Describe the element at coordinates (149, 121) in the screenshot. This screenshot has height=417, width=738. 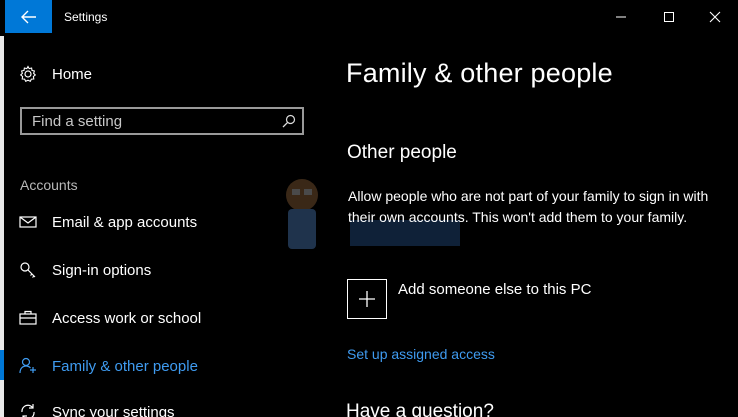
I see `search-input` at that location.